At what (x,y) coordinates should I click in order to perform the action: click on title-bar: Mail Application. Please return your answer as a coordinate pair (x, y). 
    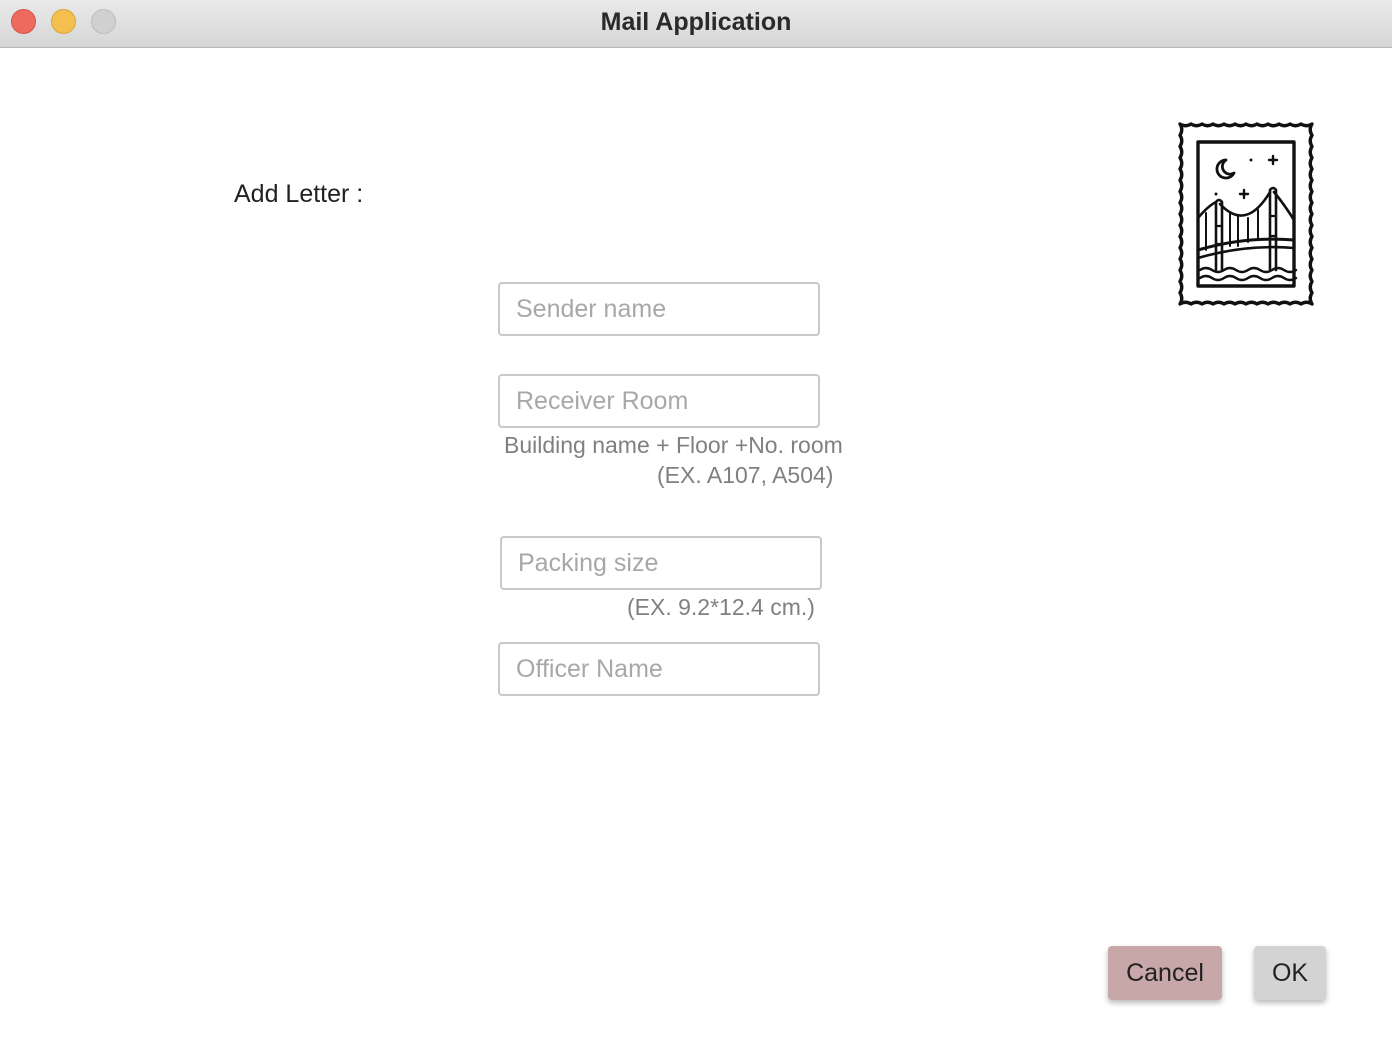
    Looking at the image, I should click on (696, 24).